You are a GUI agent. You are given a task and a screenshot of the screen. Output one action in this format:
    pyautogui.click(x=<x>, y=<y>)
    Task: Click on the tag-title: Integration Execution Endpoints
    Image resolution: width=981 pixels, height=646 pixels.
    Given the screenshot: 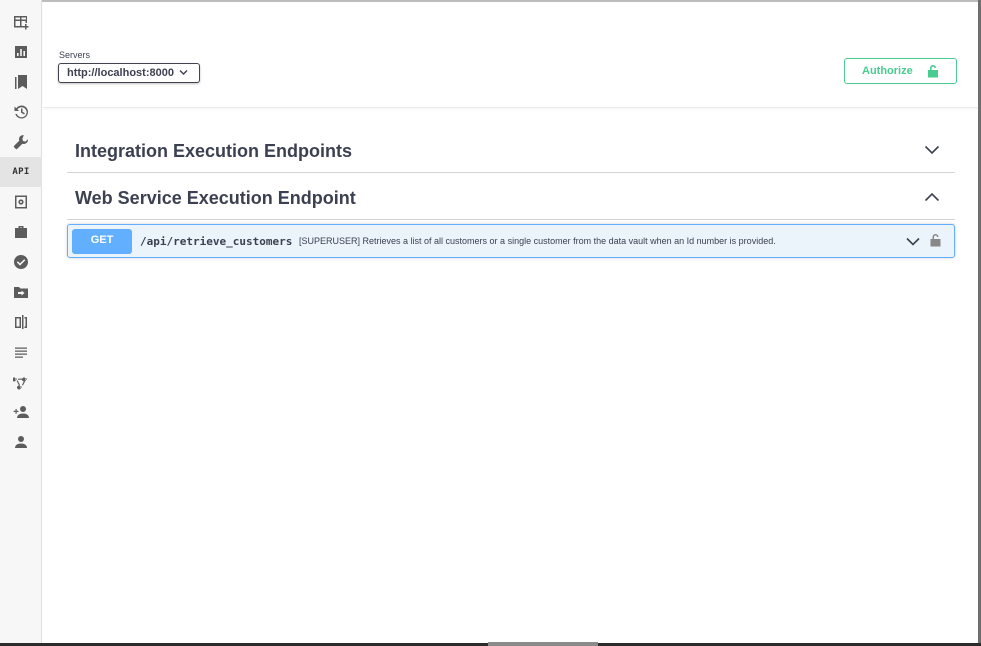 What is the action you would take?
    pyautogui.click(x=214, y=151)
    